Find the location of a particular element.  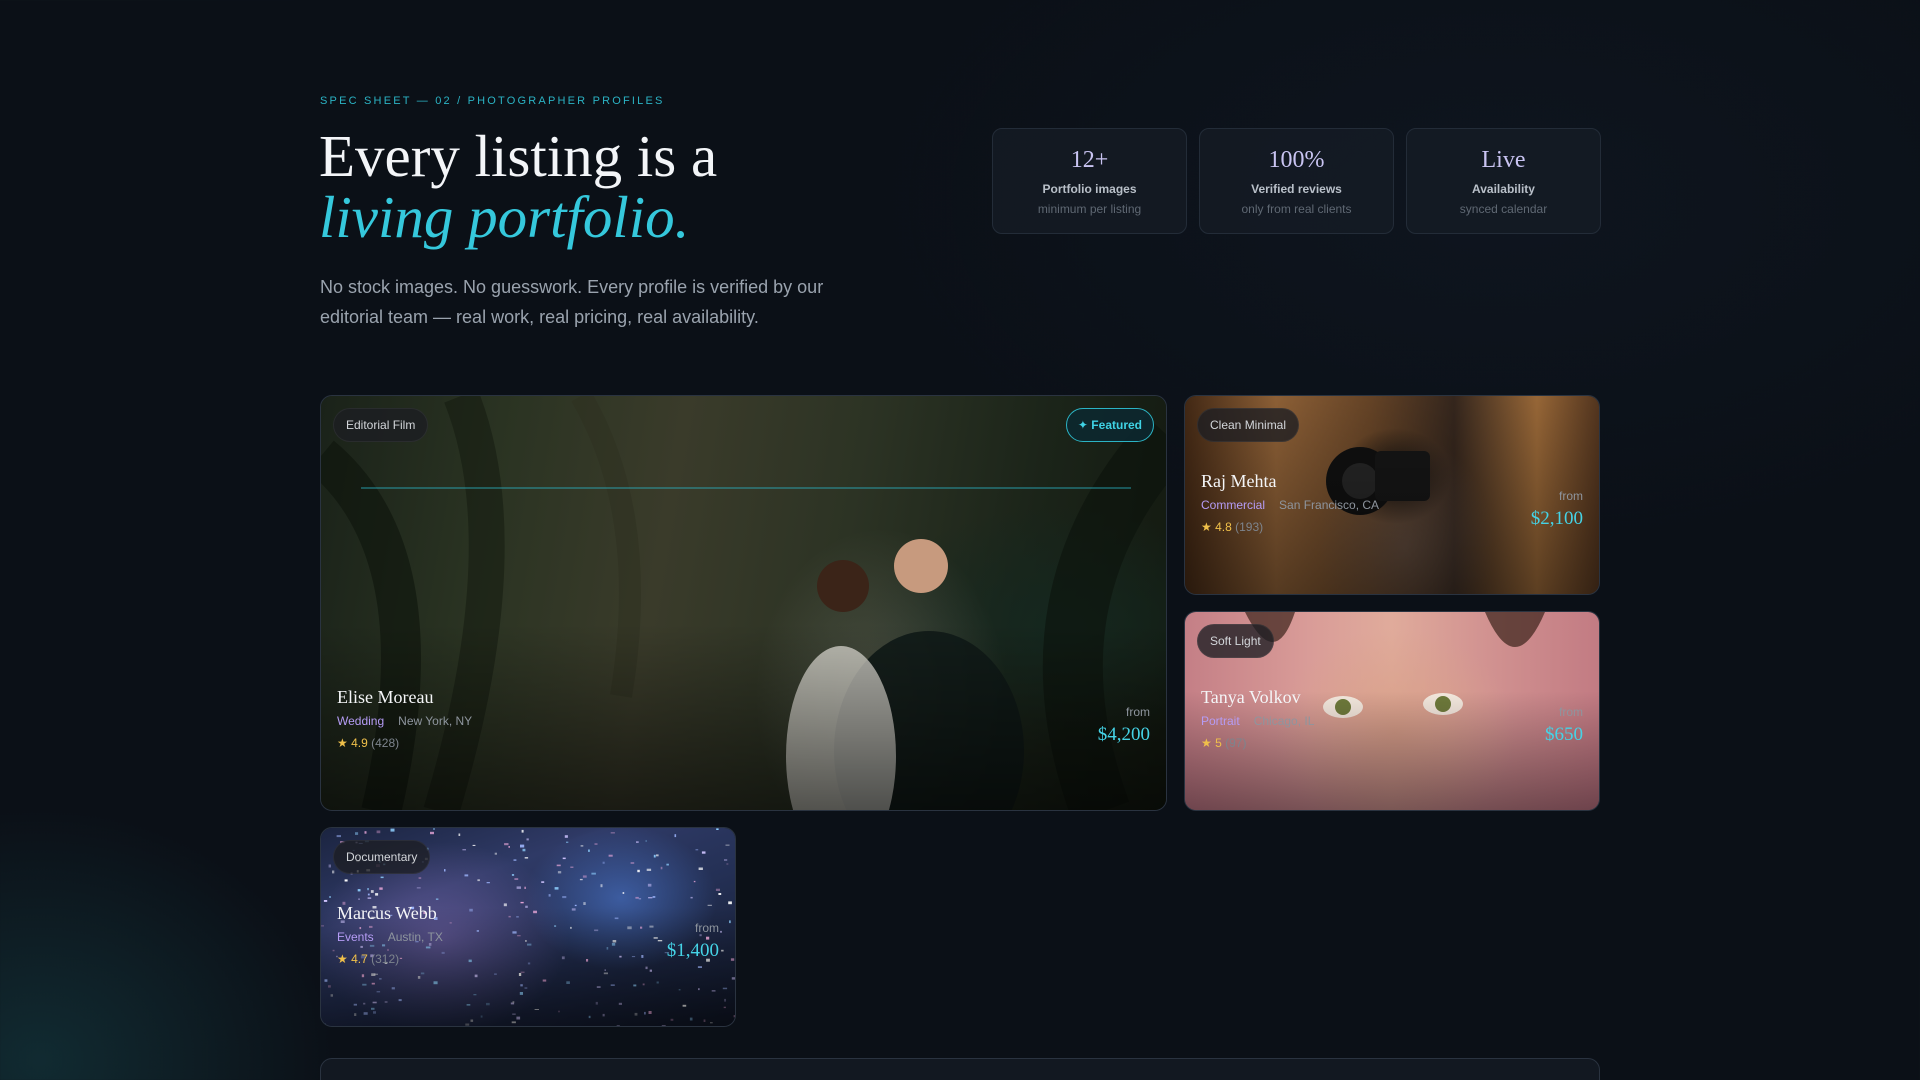

rating-value: ★ 4.9 is located at coordinates (352, 743).